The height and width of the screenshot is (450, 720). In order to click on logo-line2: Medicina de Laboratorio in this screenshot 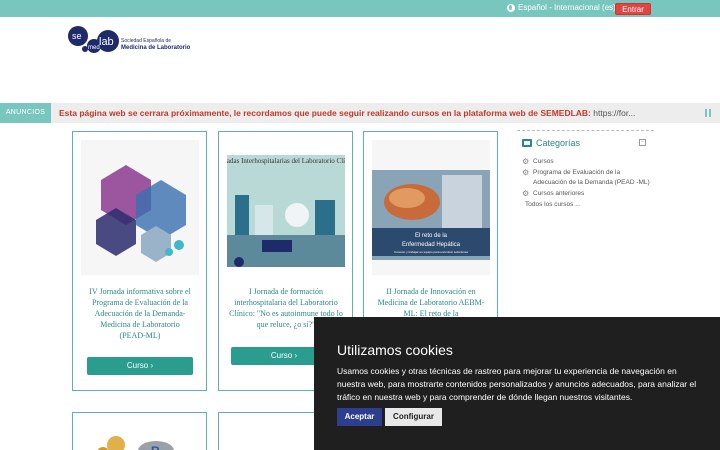, I will do `click(156, 48)`.